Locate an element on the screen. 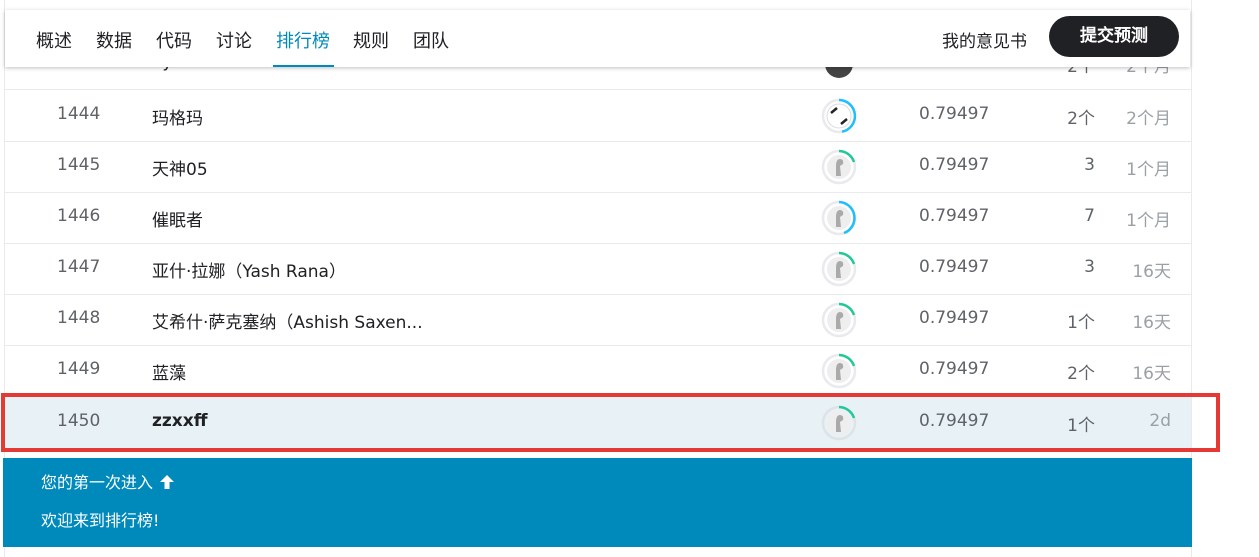 The image size is (1259, 557). tab-rules: 规则 is located at coordinates (371, 40).